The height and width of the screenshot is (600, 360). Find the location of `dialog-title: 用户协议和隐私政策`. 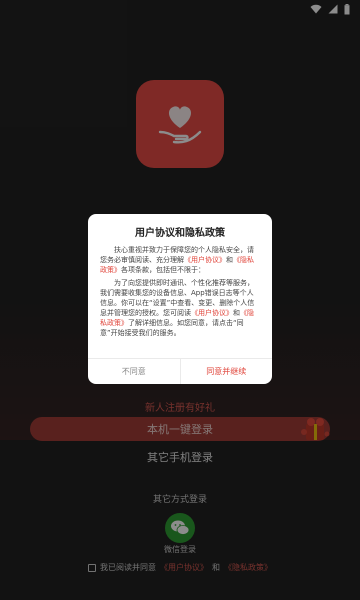

dialog-title: 用户协议和隐私政策 is located at coordinates (180, 233).